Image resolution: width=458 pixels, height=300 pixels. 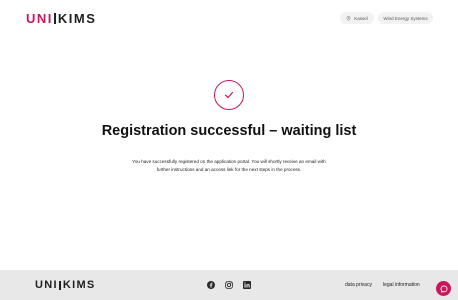 I want to click on footer-logo-text-uni: UNI, so click(x=46, y=285).